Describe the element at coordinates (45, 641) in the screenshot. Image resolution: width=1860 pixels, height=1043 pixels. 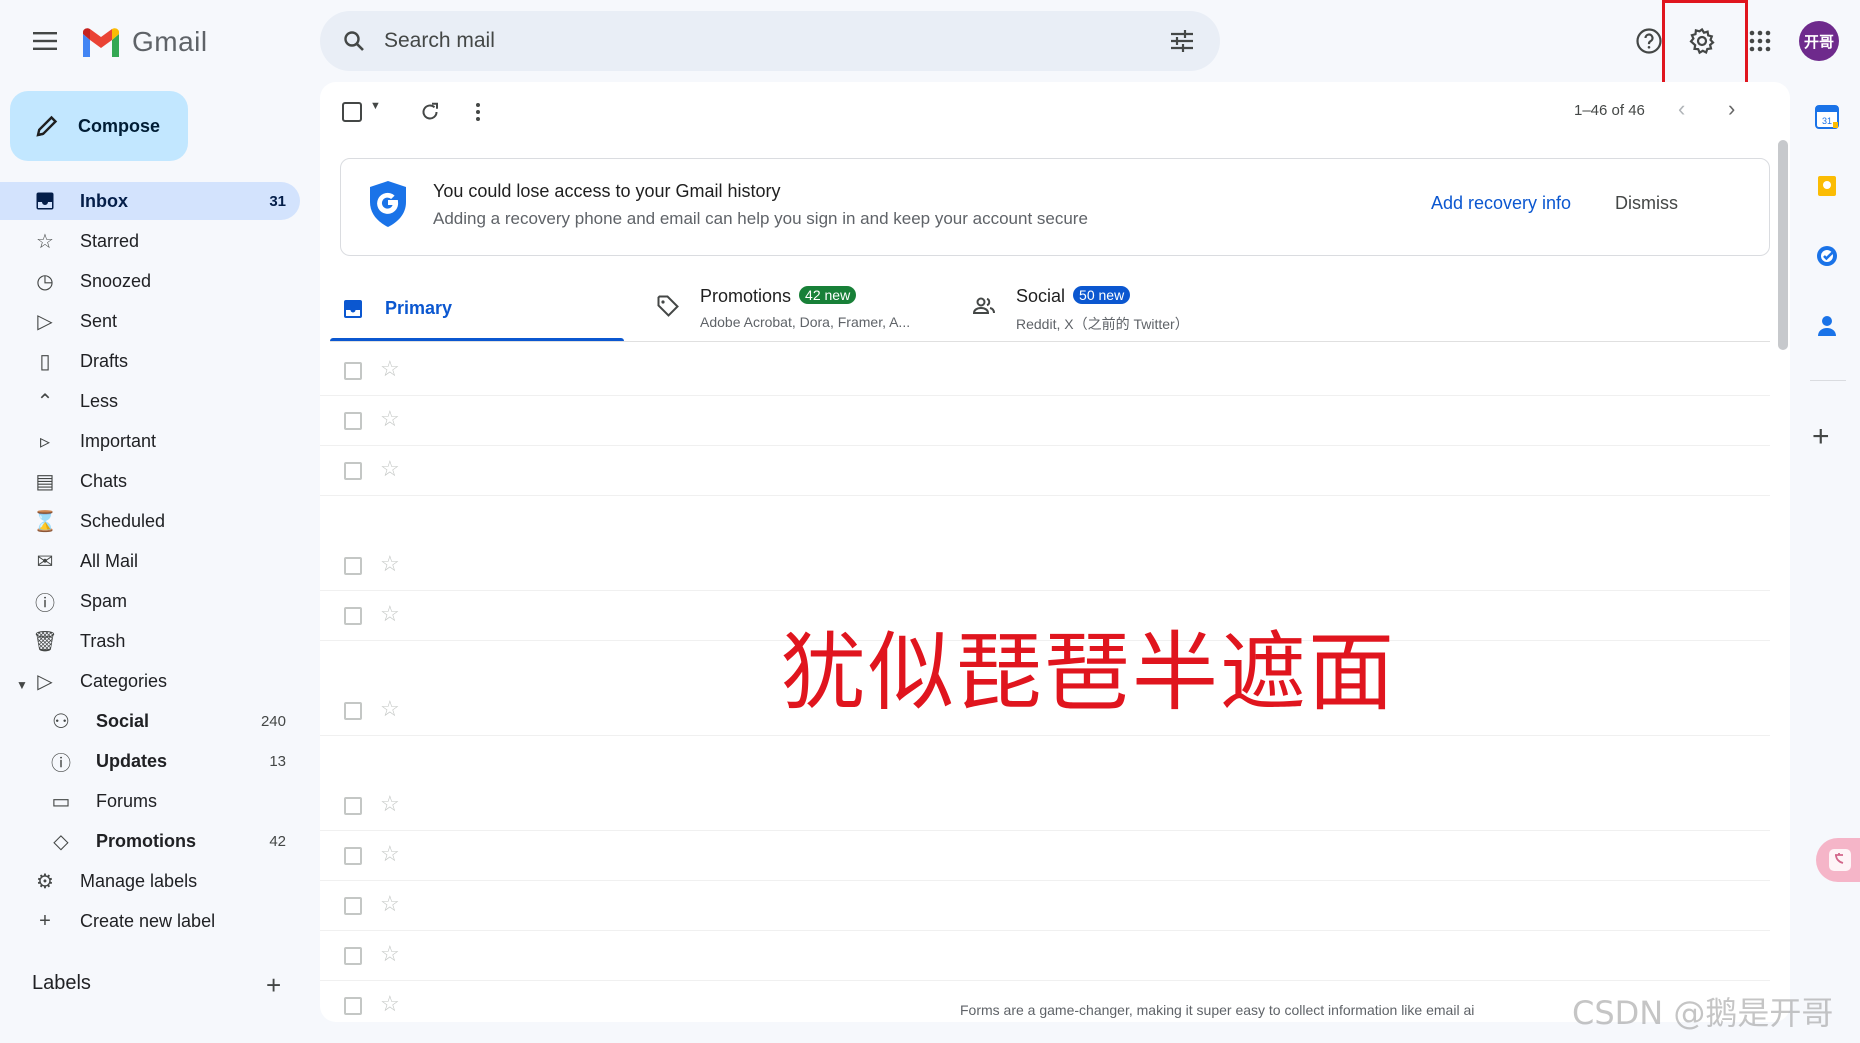
I see `trash-icon: 🗑` at that location.